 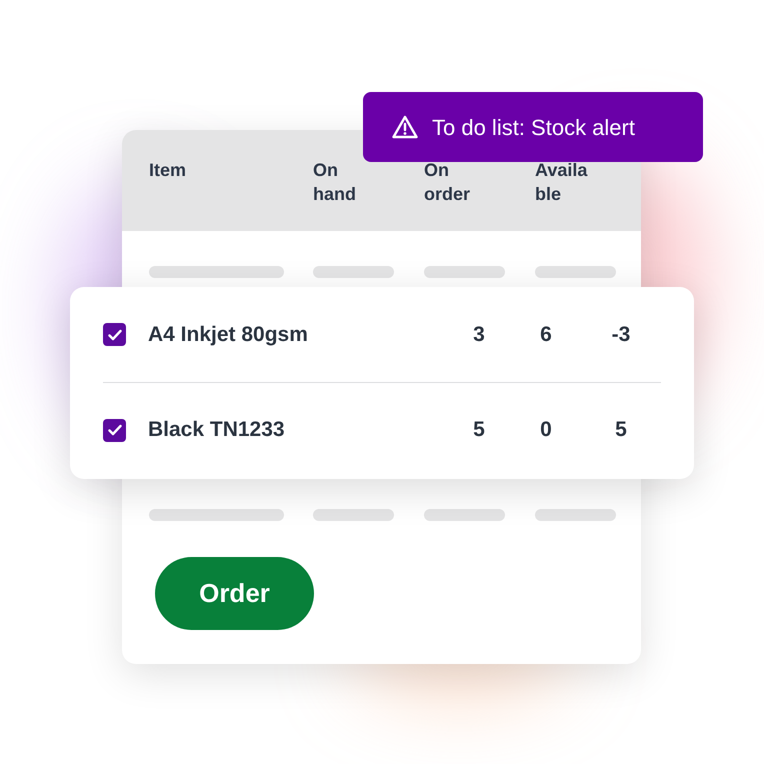 What do you see at coordinates (479, 335) in the screenshot?
I see `table-cell-text: 3` at bounding box center [479, 335].